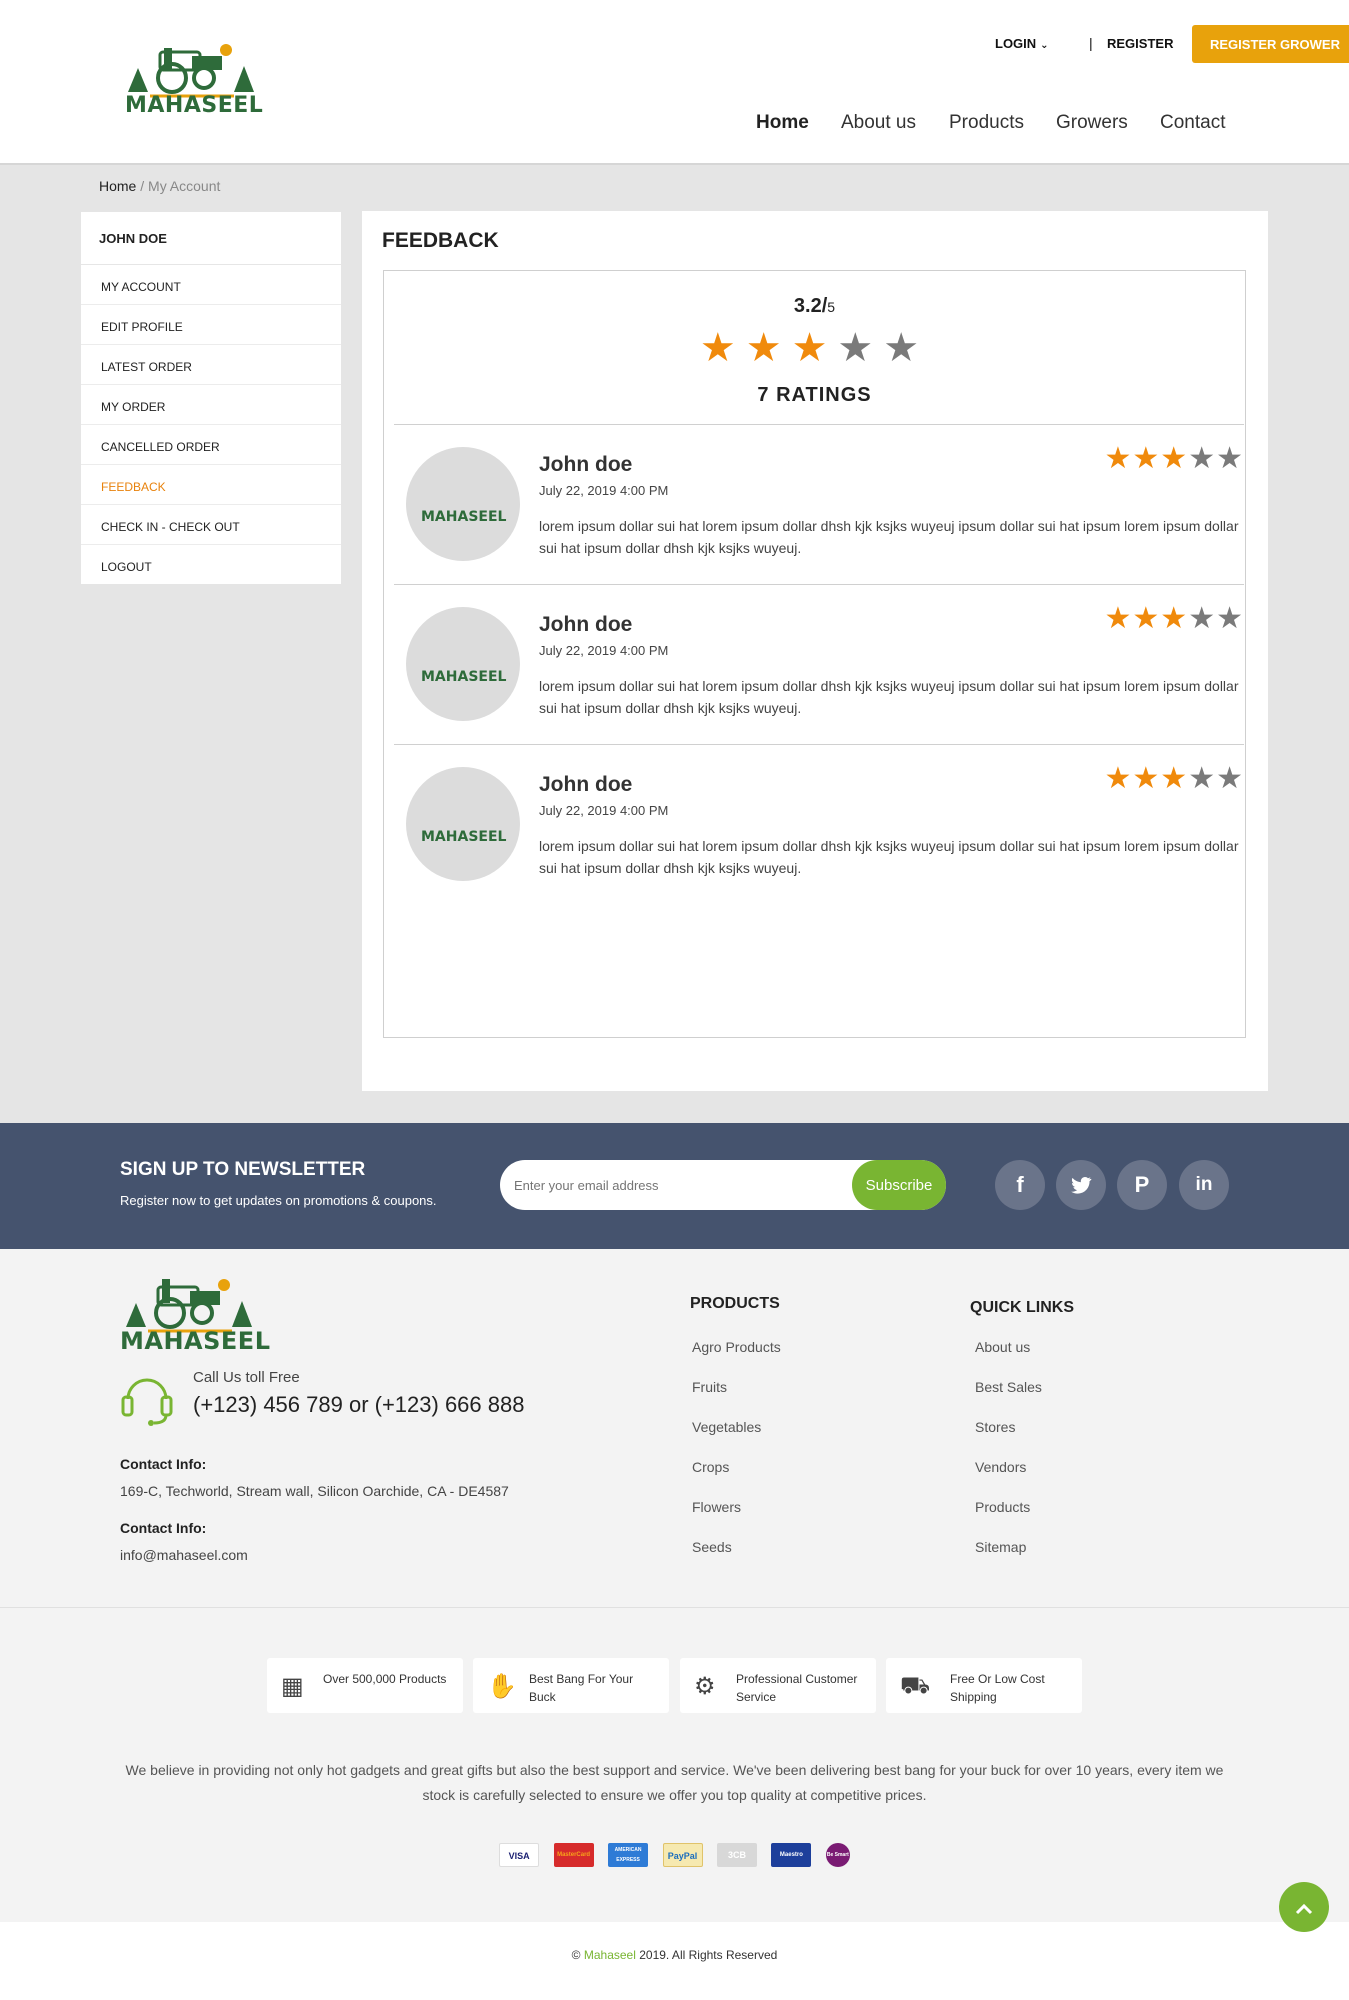  I want to click on team-icon: ⚙, so click(705, 1686).